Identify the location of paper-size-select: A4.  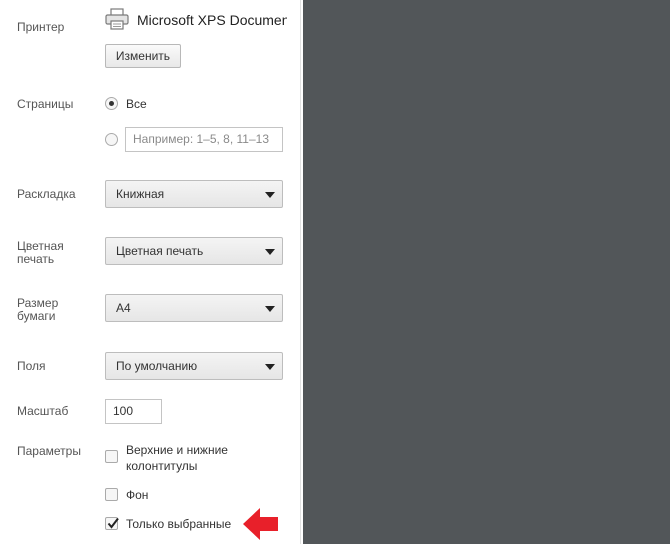
(194, 308).